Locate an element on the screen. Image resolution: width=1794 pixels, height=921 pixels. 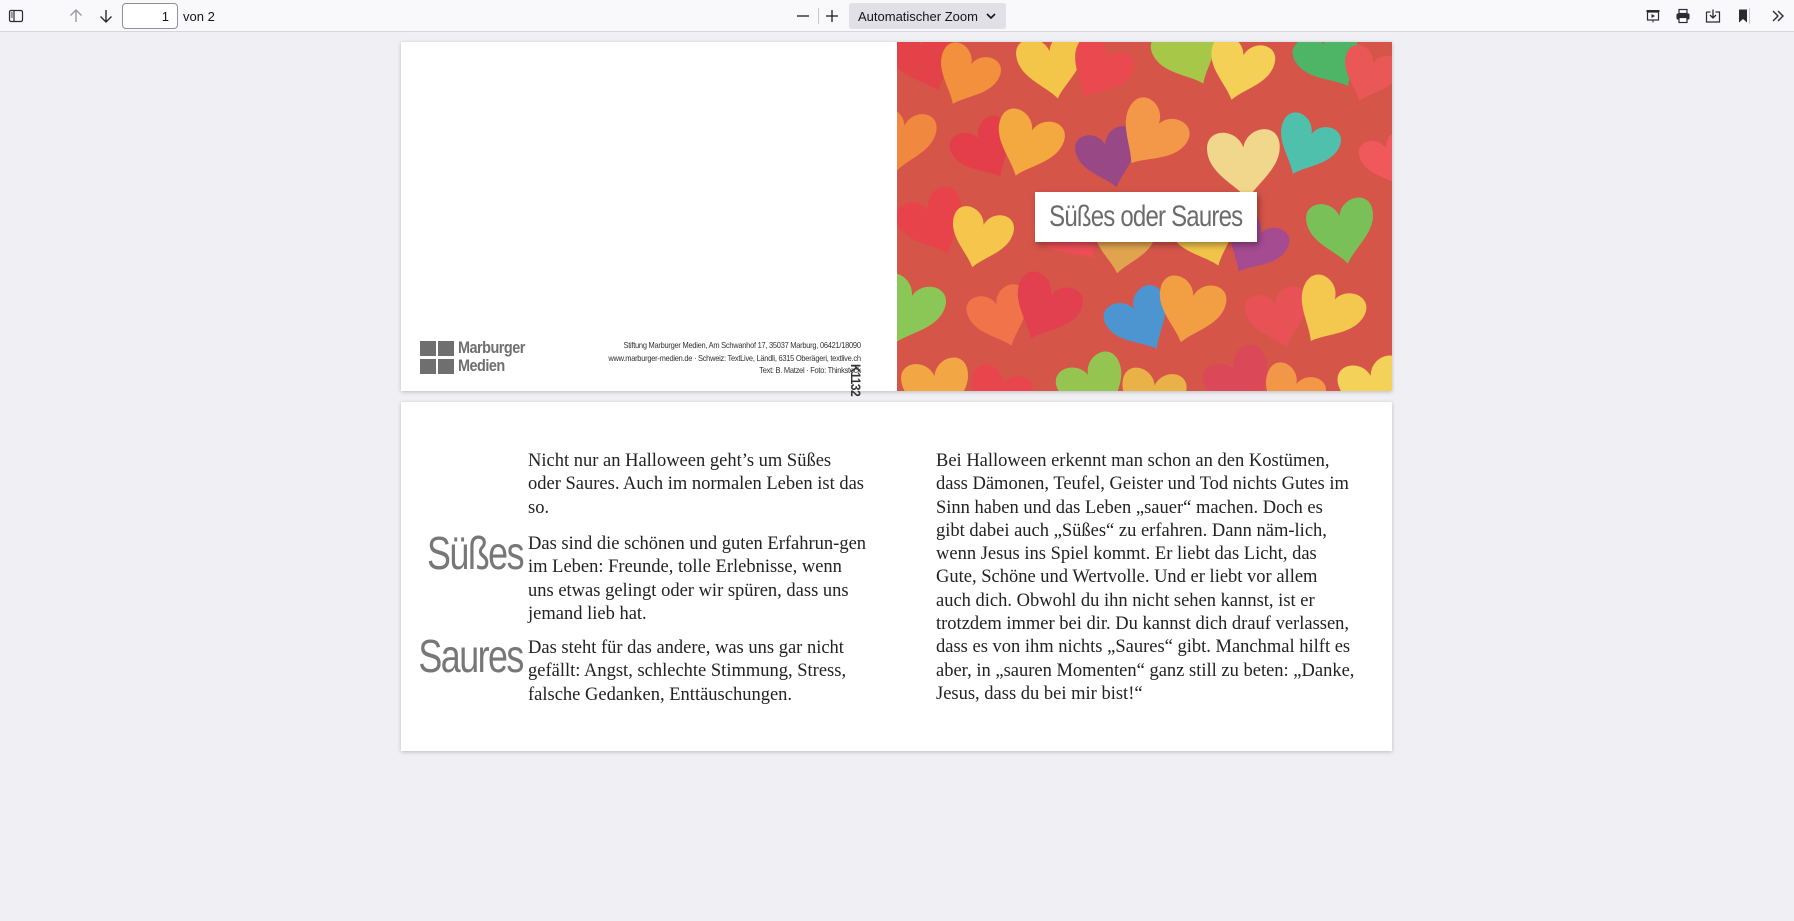
save-button is located at coordinates (1713, 16).